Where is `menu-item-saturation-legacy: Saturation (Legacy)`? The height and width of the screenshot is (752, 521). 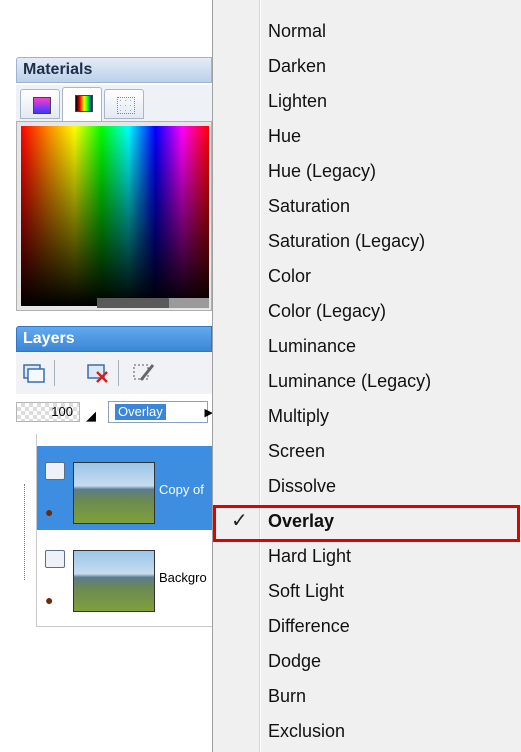 menu-item-saturation-legacy: Saturation (Legacy) is located at coordinates (367, 241).